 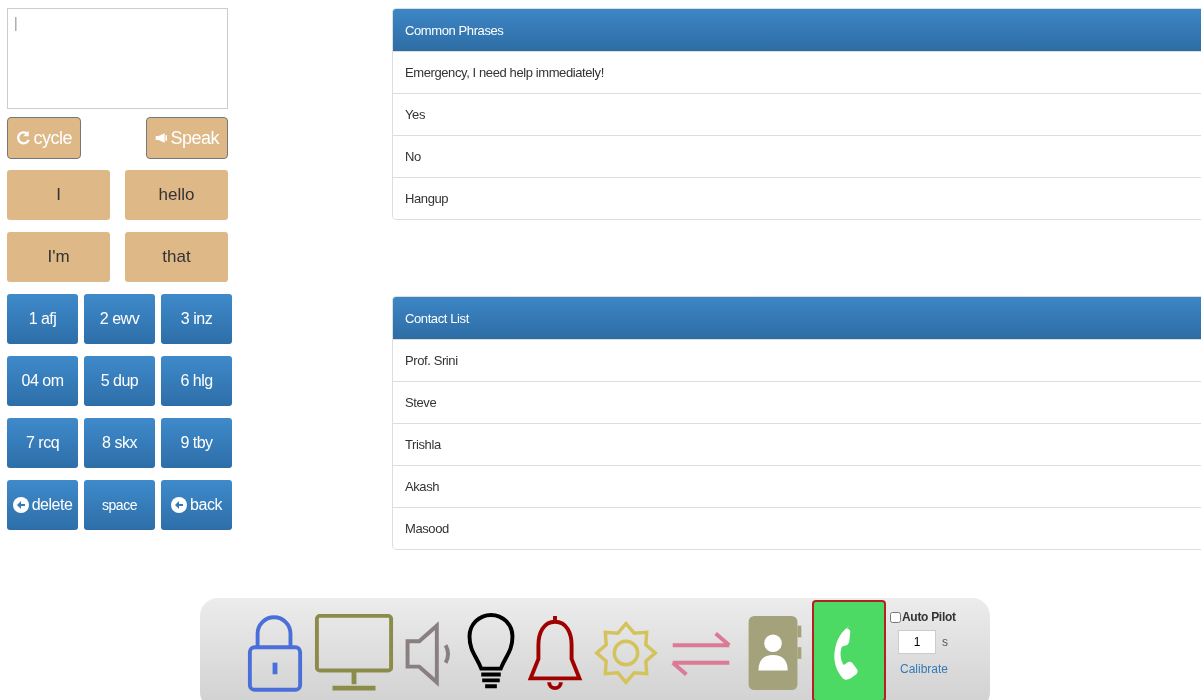 I want to click on keypad-key: space, so click(x=119, y=505).